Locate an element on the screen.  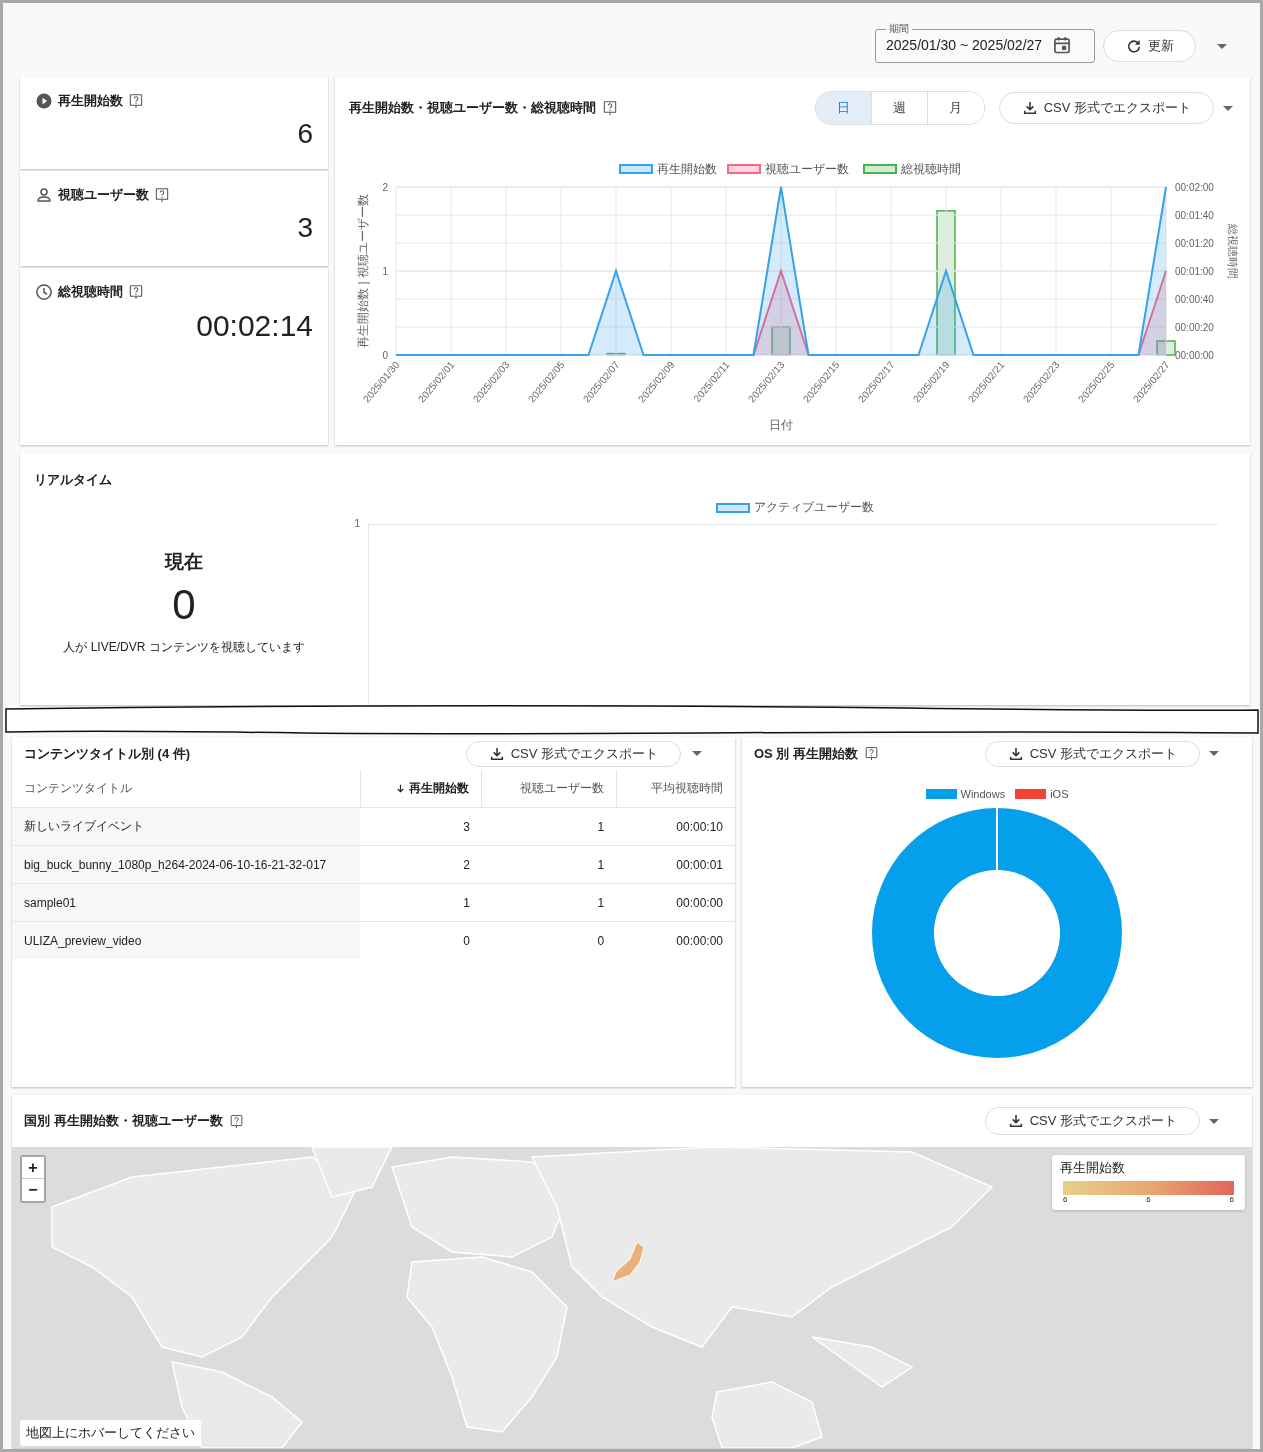
caption: 人が LIVE/DVR コンテンツを視聴しています is located at coordinates (184, 647).